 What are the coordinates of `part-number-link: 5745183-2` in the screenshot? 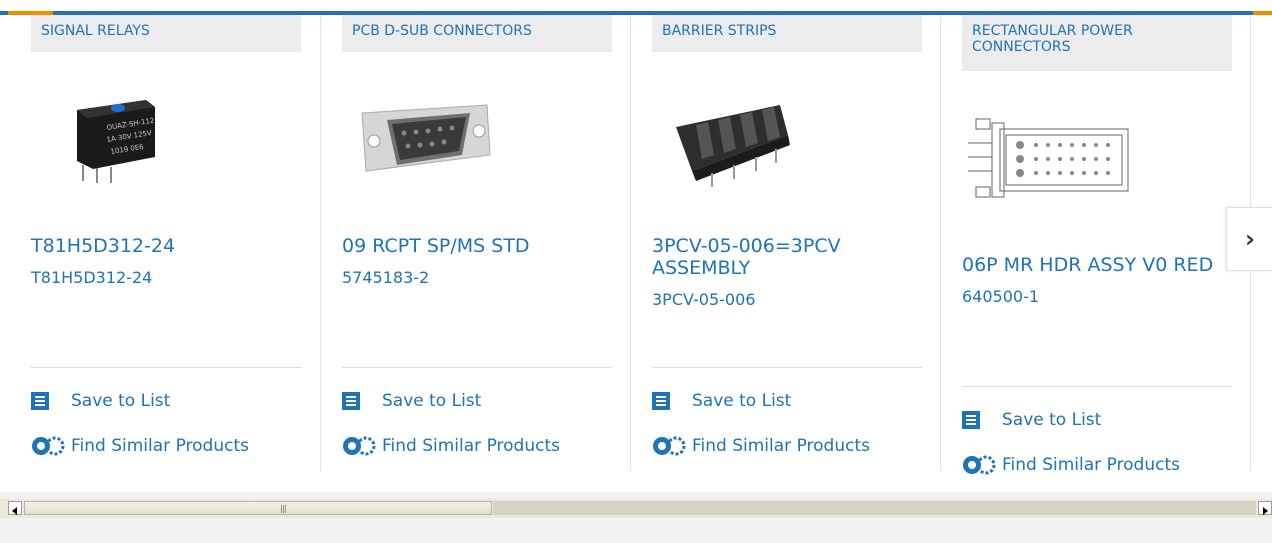 It's located at (385, 277).